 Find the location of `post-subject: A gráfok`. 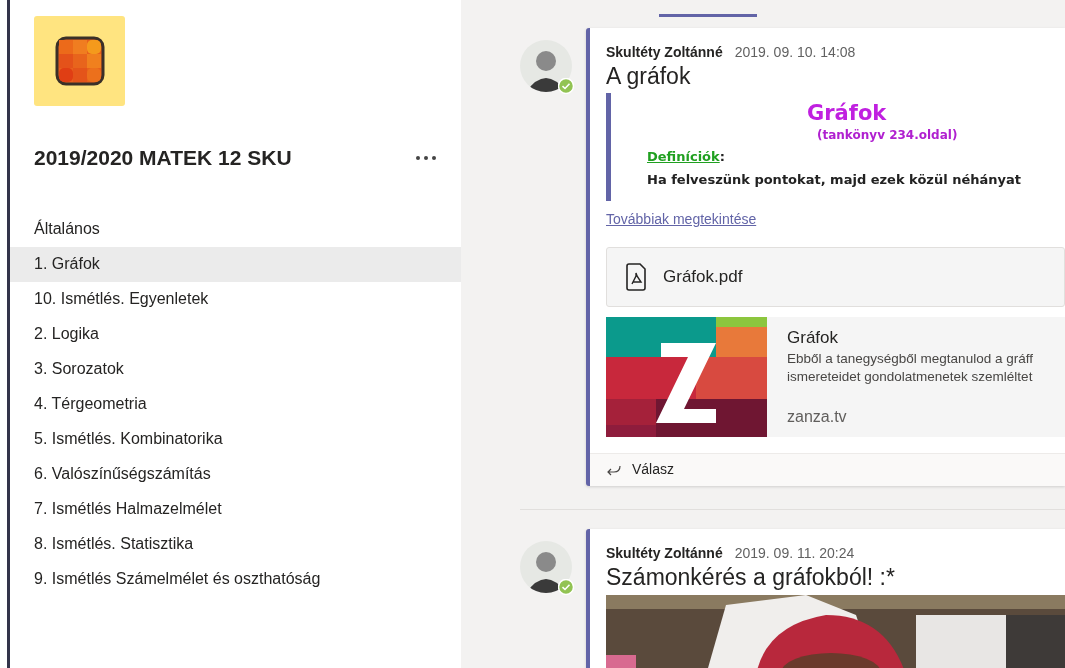

post-subject: A gráfok is located at coordinates (649, 77).